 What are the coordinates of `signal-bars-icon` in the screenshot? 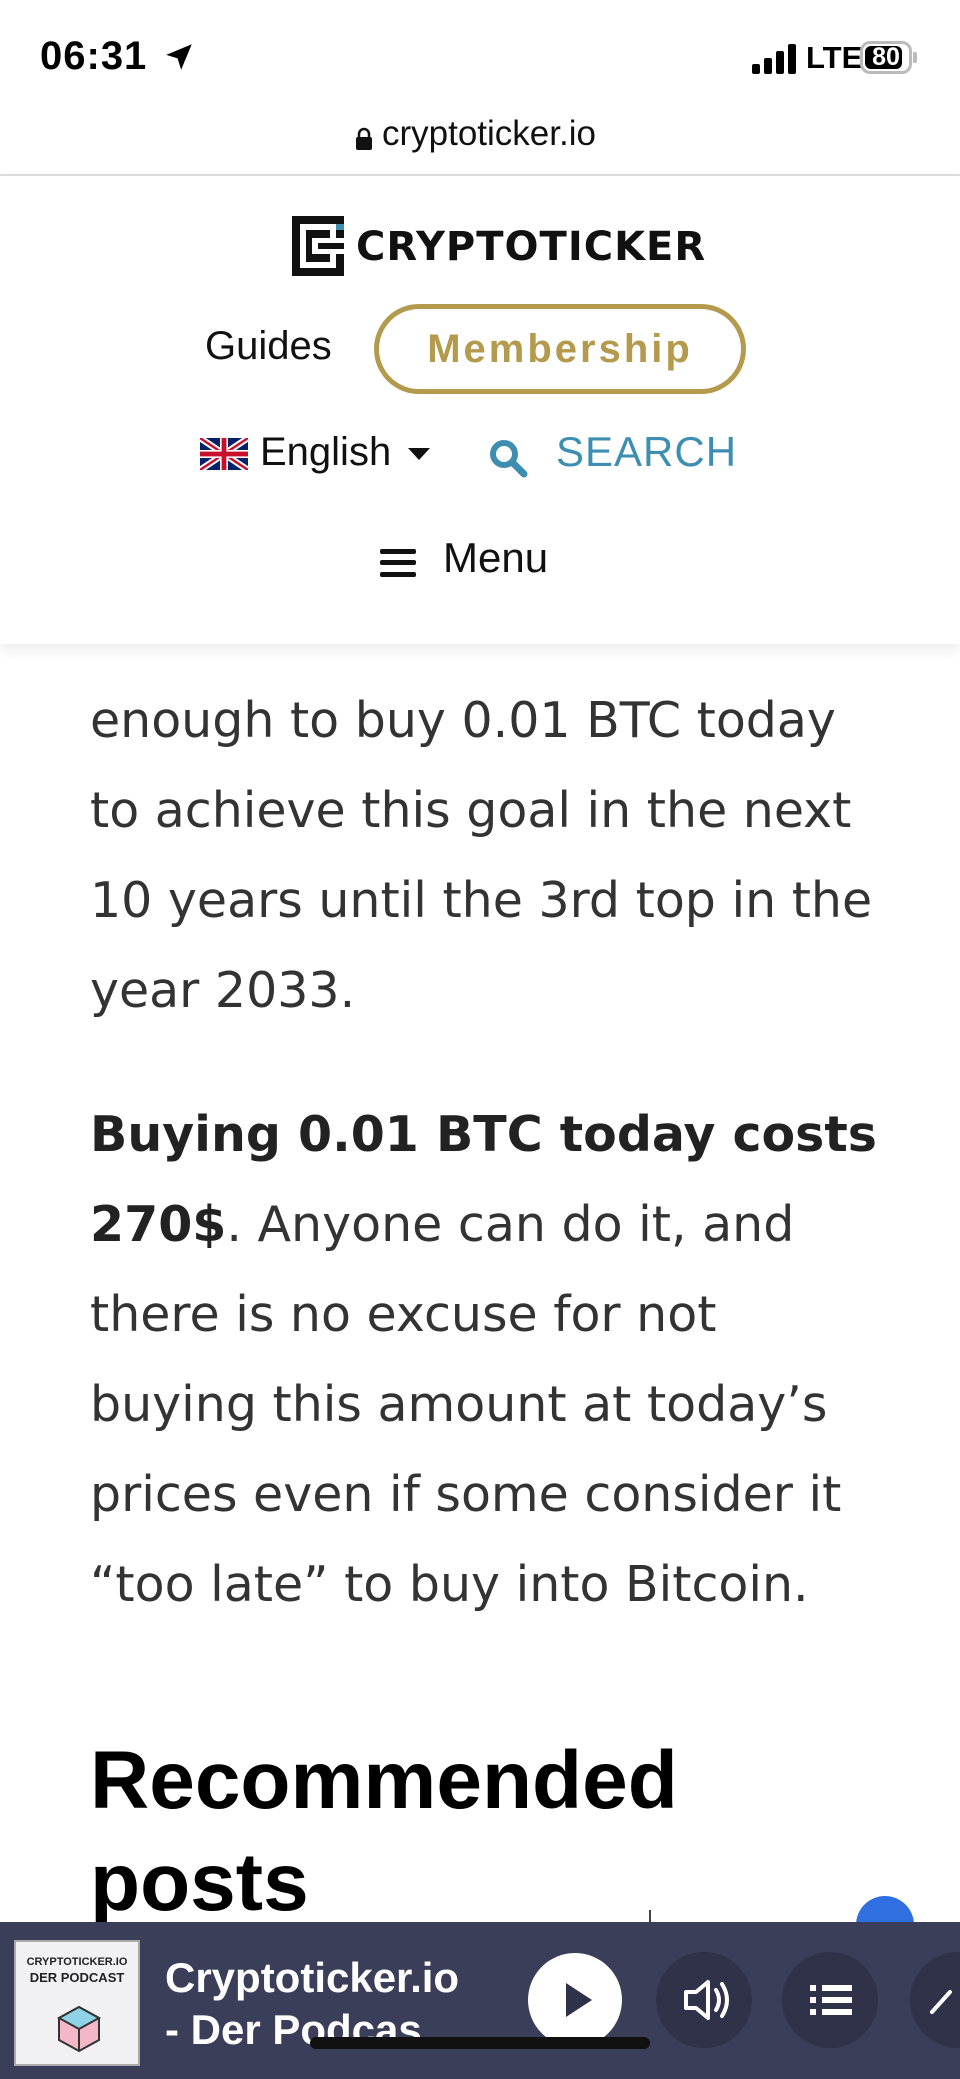 It's located at (774, 59).